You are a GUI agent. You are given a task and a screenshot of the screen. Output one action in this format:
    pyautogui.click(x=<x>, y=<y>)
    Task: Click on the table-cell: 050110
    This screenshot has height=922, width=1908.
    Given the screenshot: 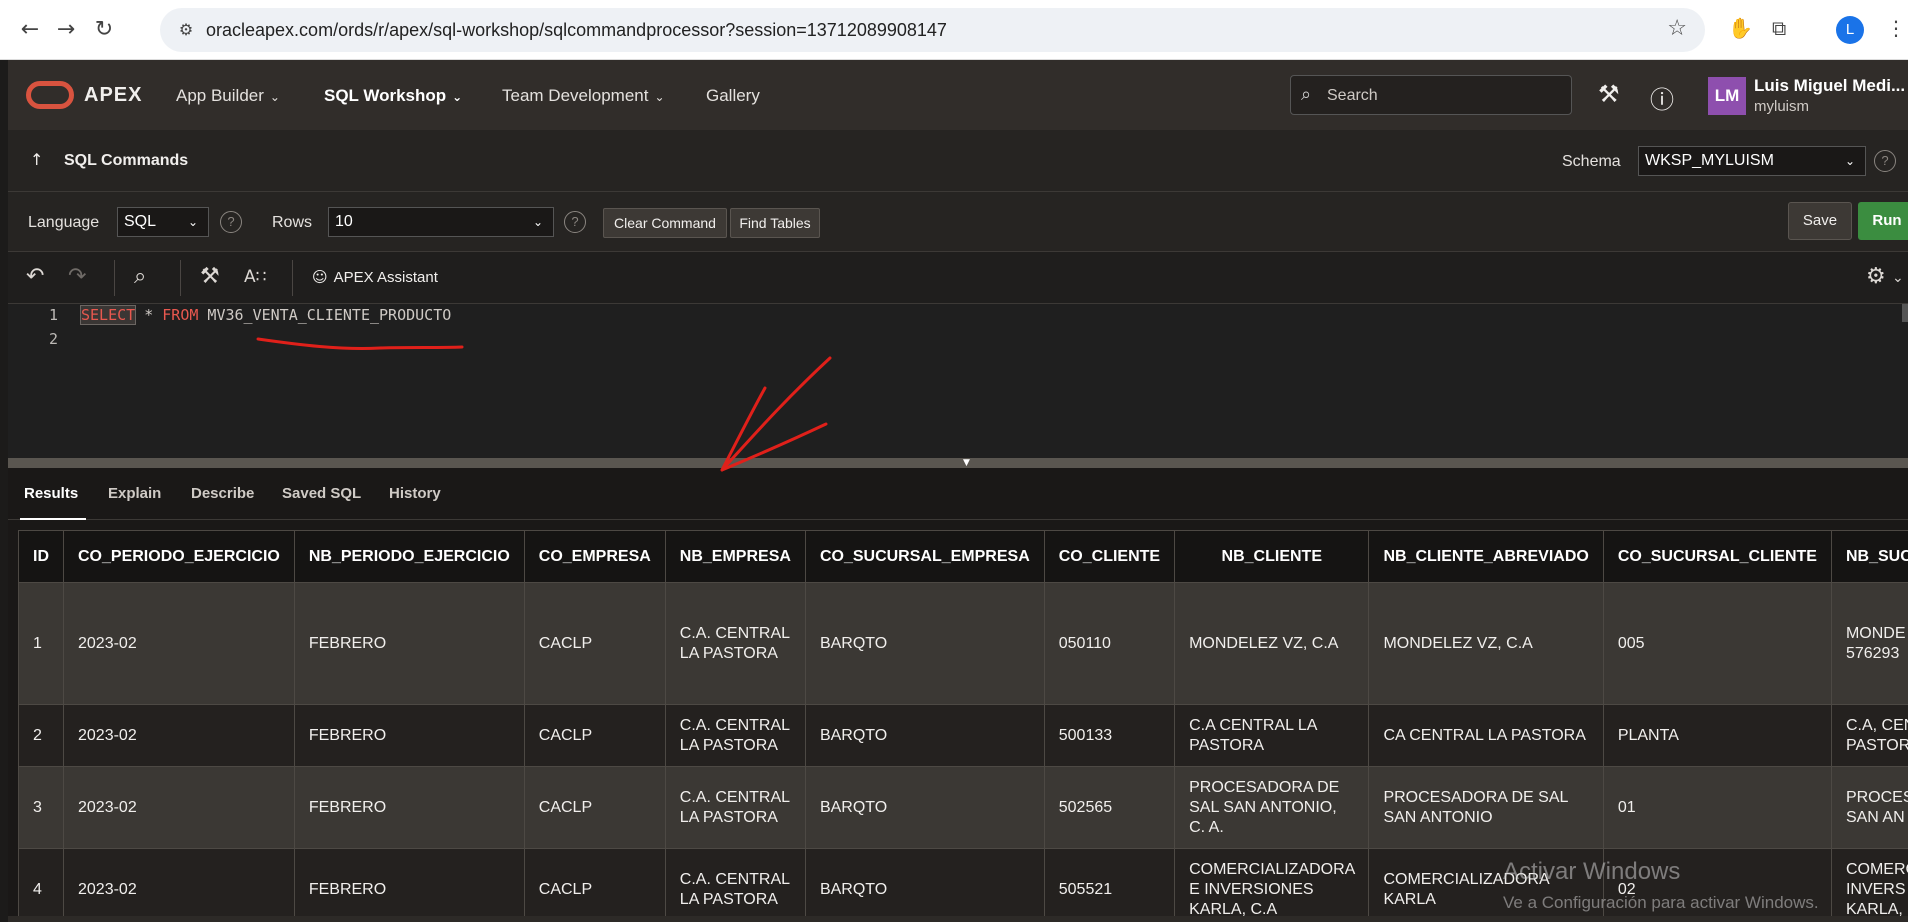 What is the action you would take?
    pyautogui.click(x=1109, y=643)
    